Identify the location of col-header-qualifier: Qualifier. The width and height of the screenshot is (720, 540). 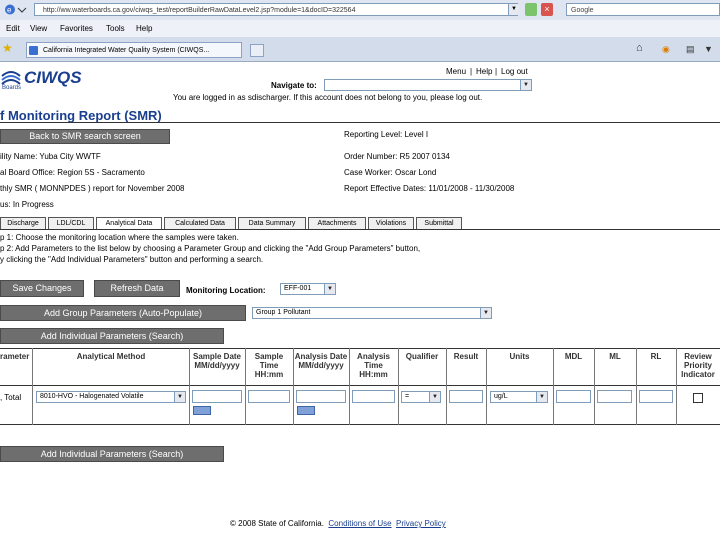
(422, 356).